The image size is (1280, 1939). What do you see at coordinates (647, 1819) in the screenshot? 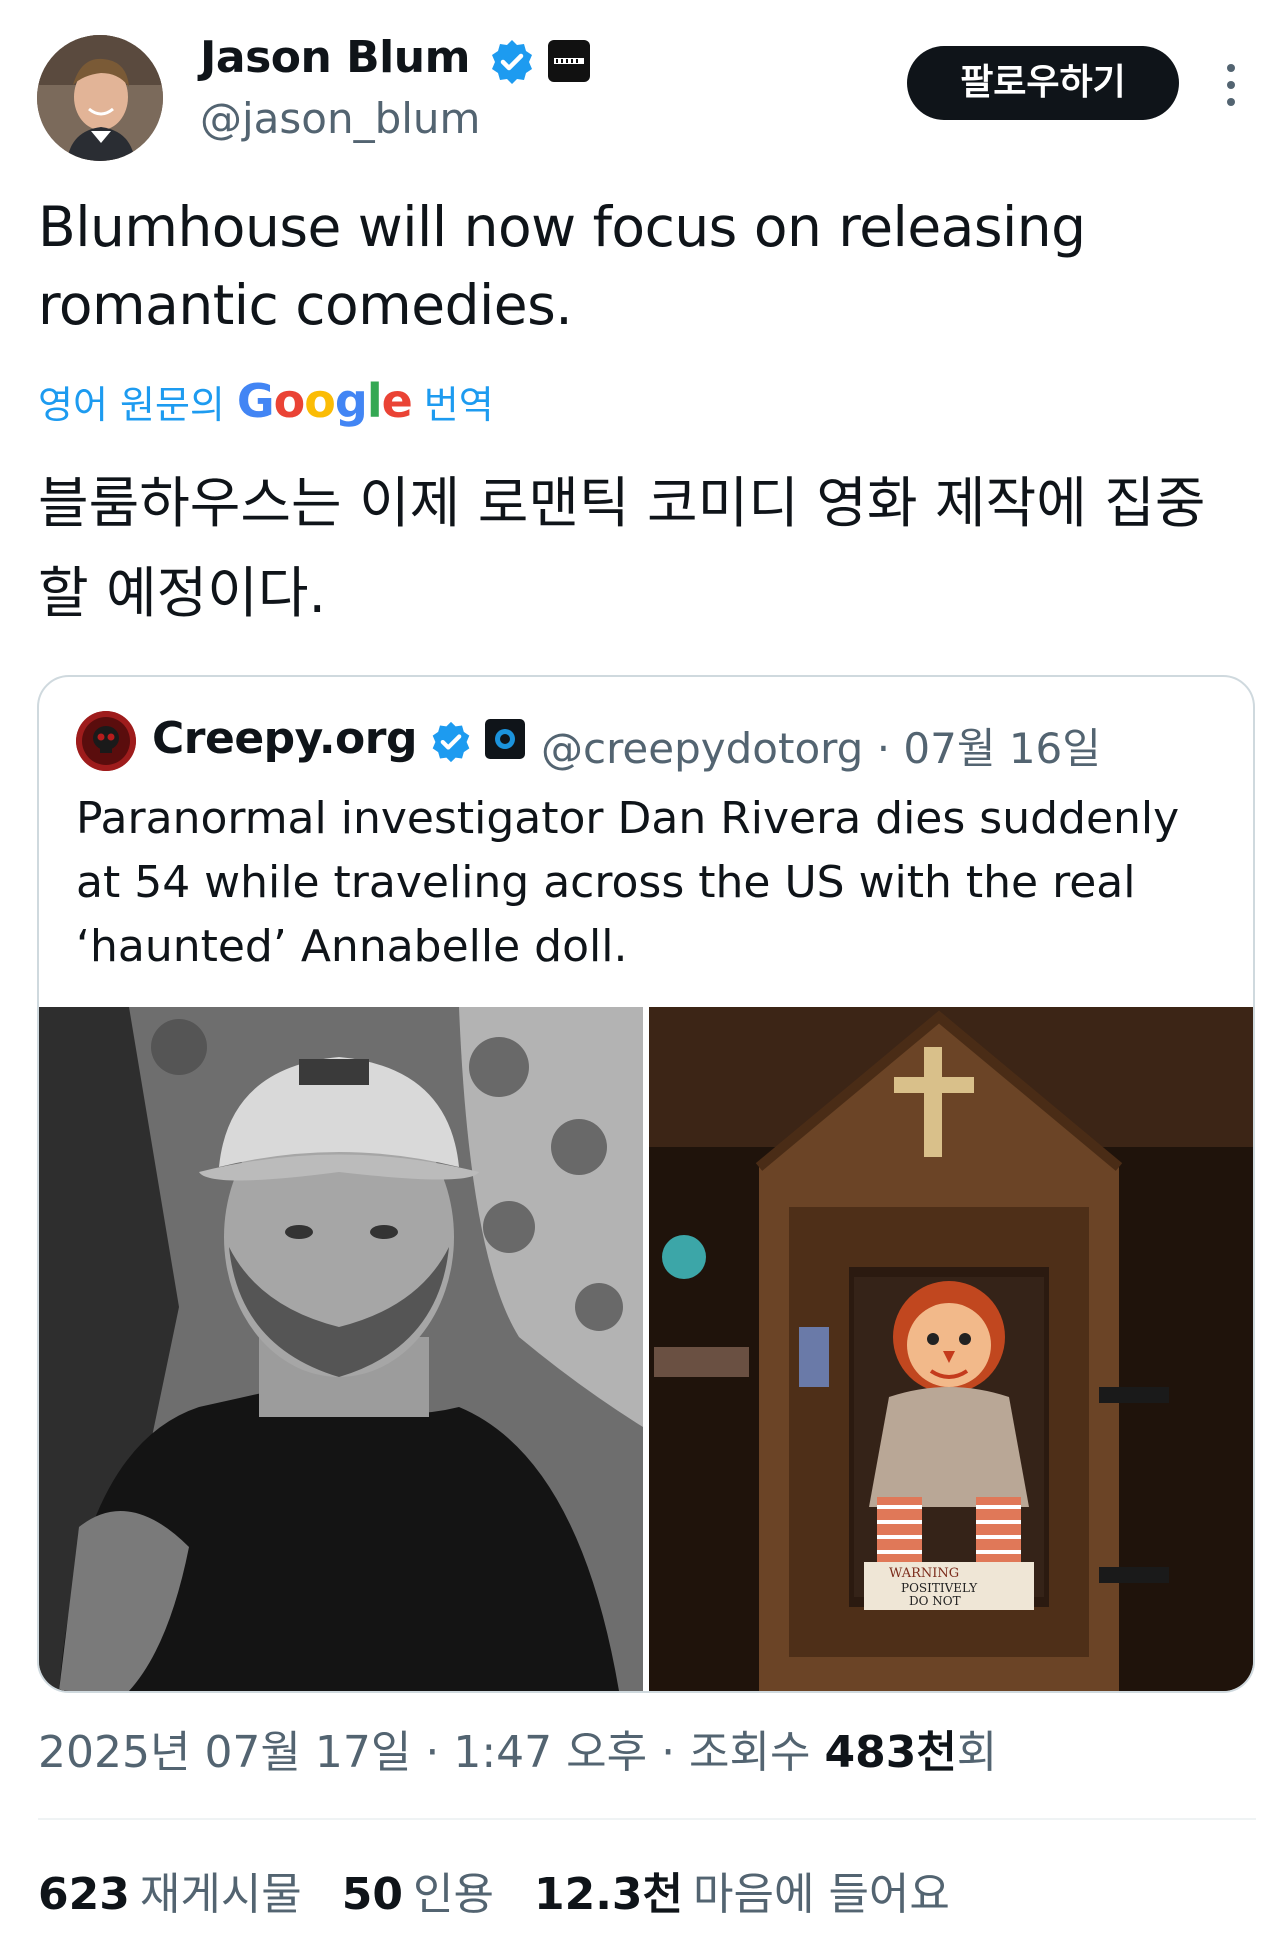
I see `divider` at bounding box center [647, 1819].